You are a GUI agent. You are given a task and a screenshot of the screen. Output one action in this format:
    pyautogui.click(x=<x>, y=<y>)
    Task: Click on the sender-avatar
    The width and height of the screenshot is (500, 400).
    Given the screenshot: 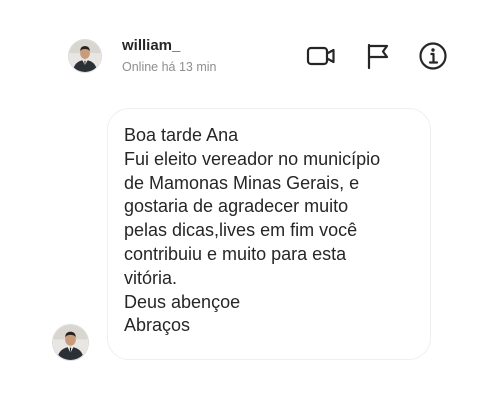 What is the action you would take?
    pyautogui.click(x=70, y=342)
    